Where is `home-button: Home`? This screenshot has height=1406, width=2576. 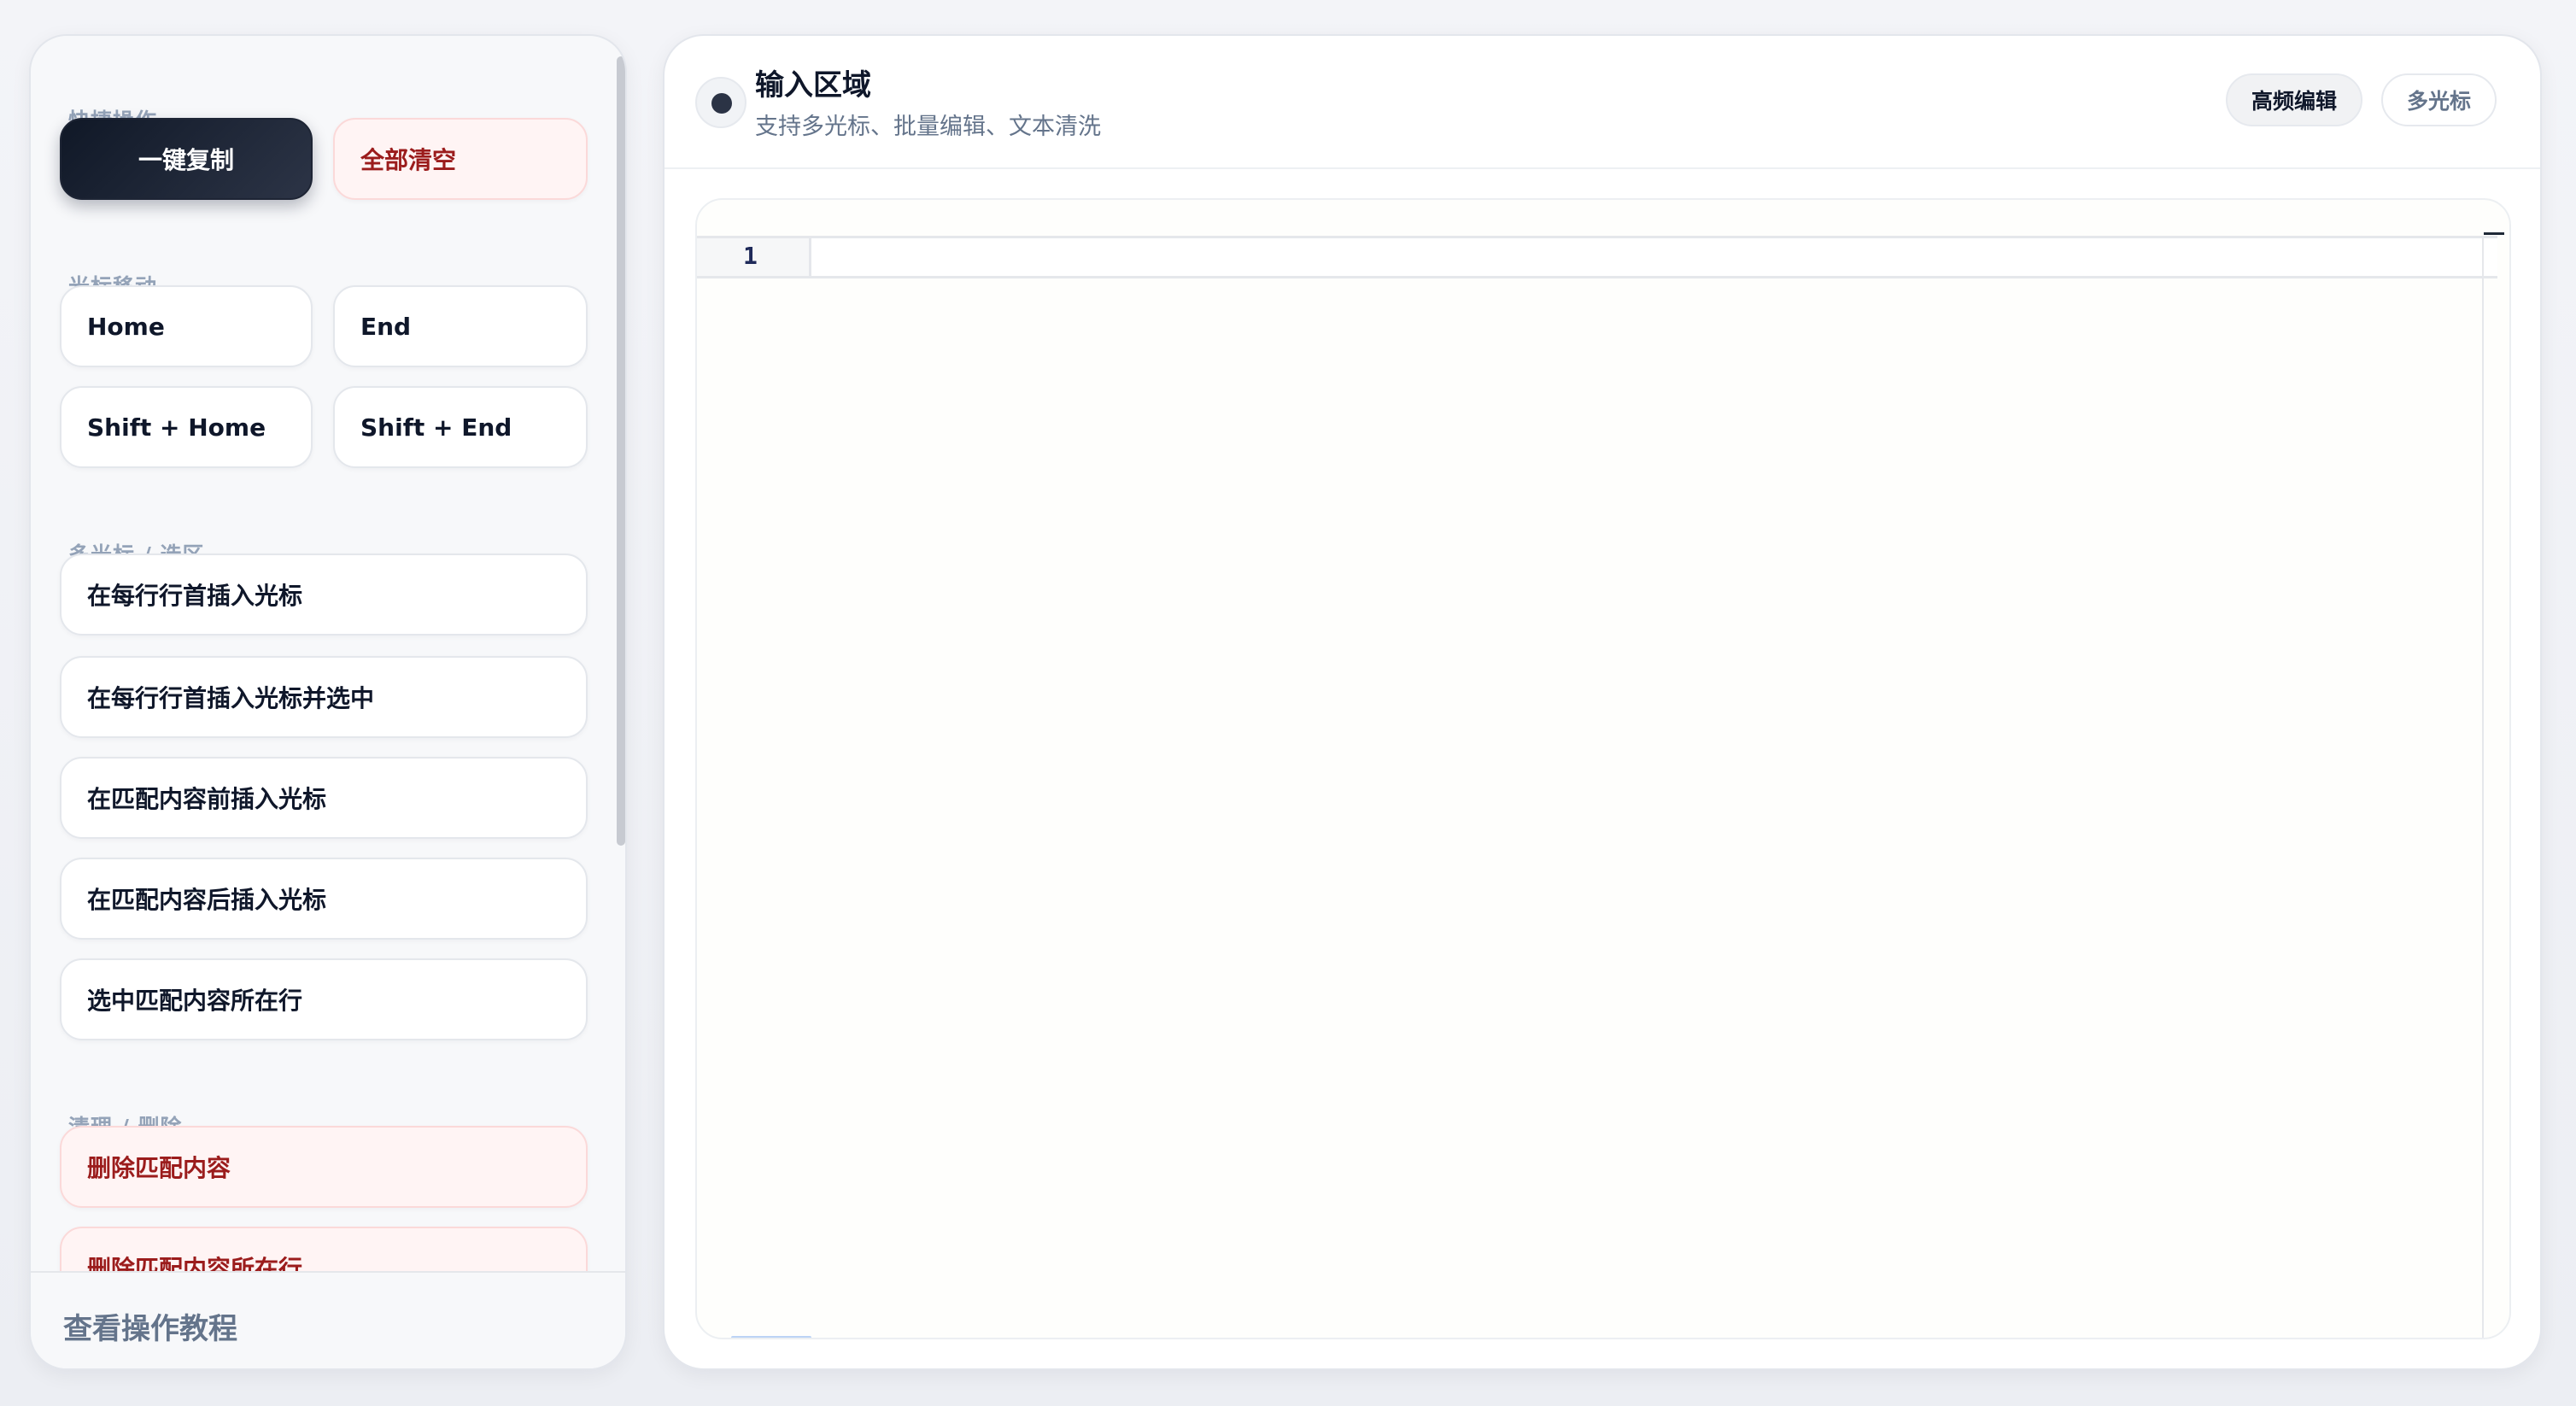 home-button: Home is located at coordinates (186, 326).